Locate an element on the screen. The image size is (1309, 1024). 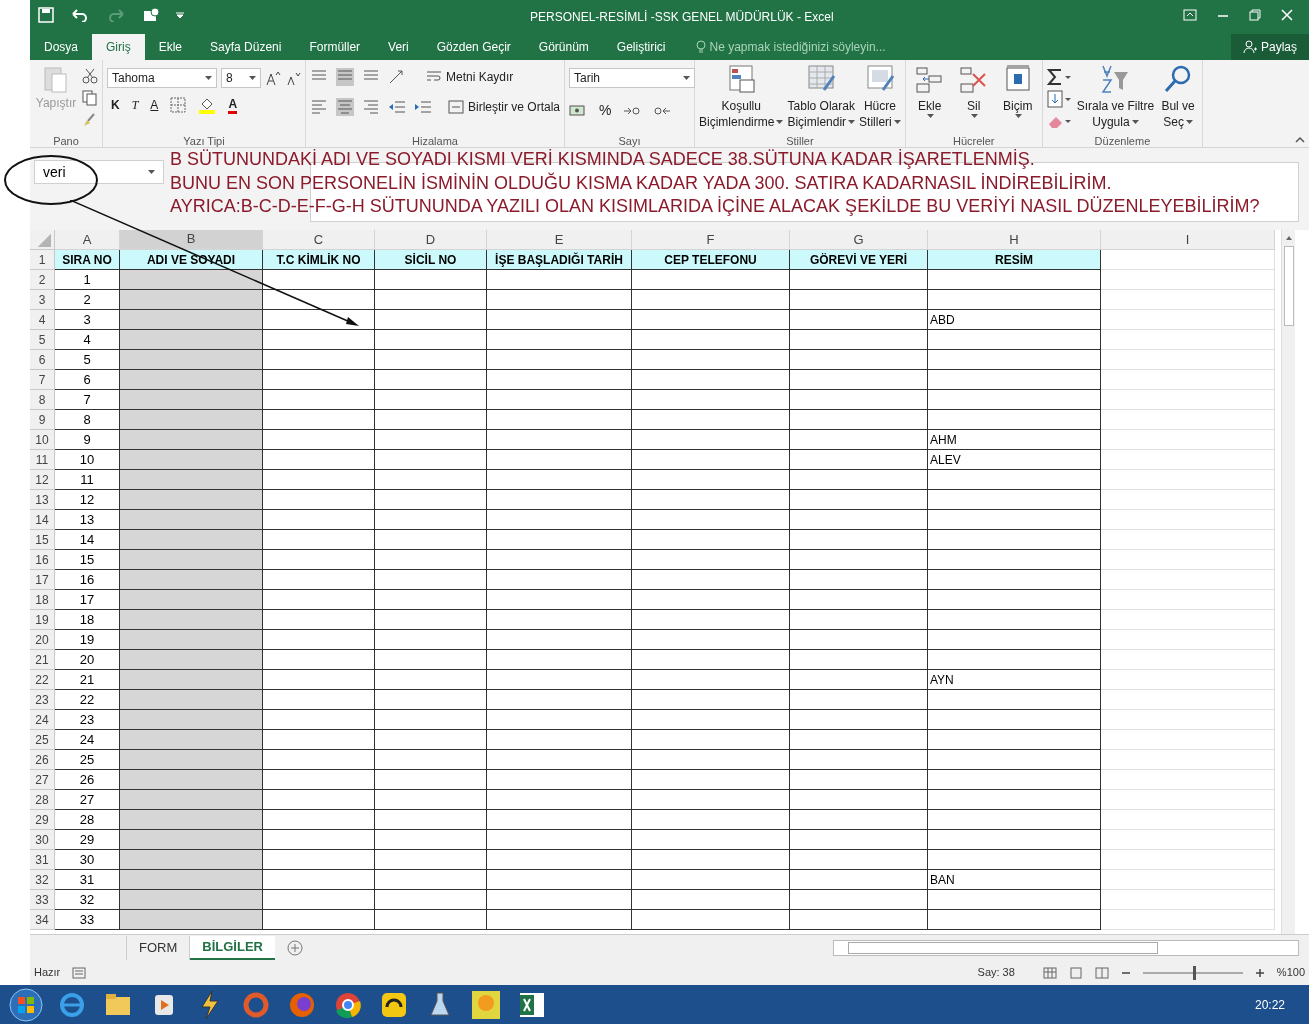
row-header: 34 is located at coordinates (42, 920).